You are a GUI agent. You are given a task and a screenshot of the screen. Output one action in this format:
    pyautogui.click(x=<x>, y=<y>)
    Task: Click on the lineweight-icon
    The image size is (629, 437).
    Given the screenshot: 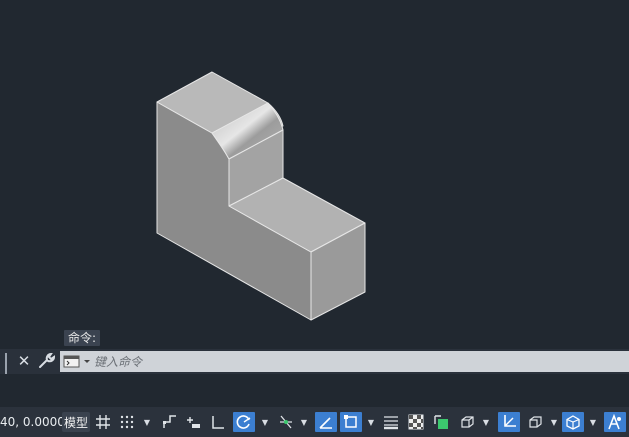 What is the action you would take?
    pyautogui.click(x=391, y=422)
    